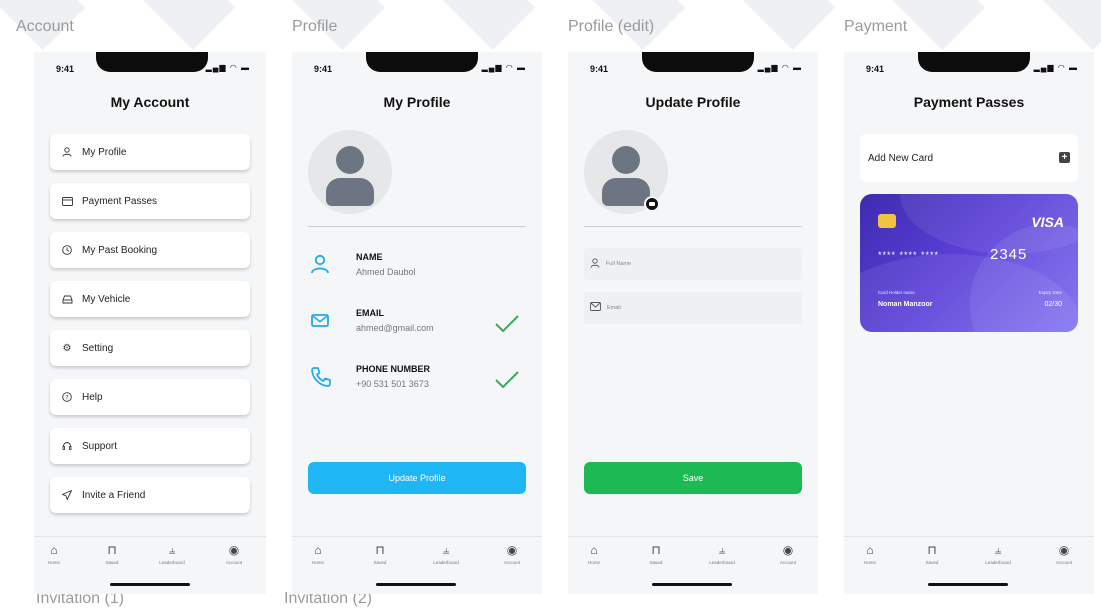  What do you see at coordinates (1053, 304) in the screenshot?
I see `expiry-value: 02/30` at bounding box center [1053, 304].